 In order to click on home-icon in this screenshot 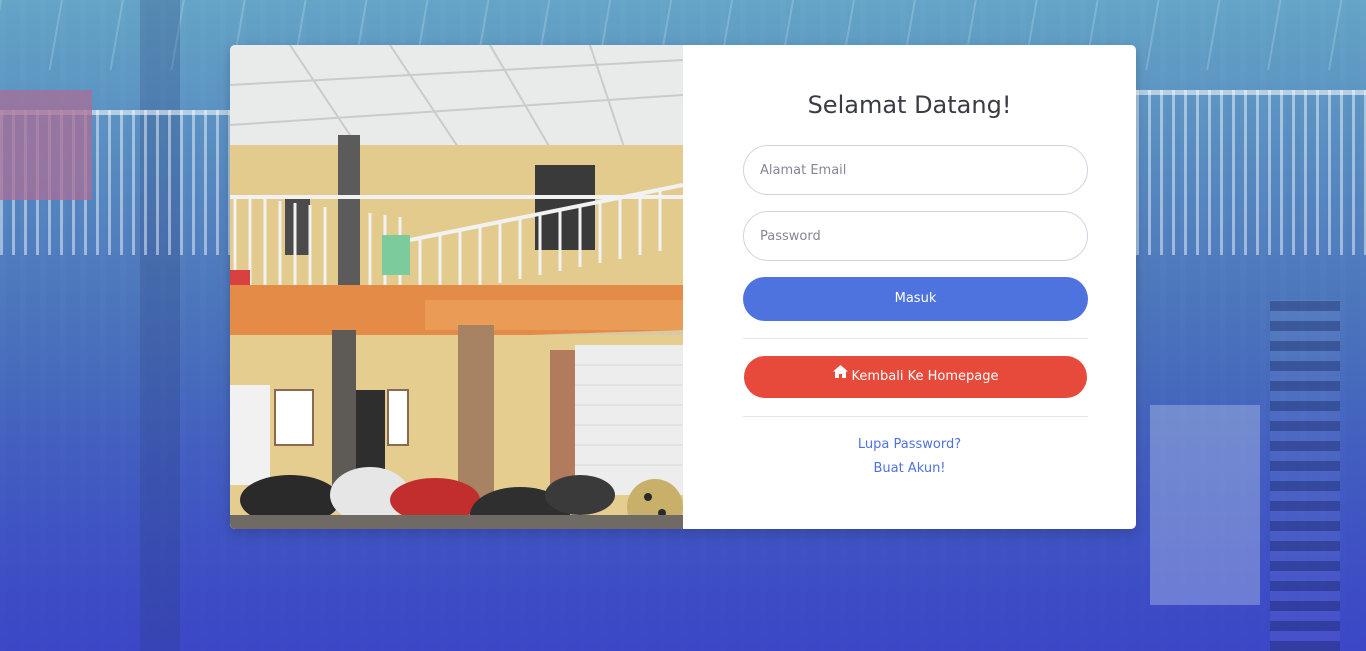, I will do `click(840, 375)`.